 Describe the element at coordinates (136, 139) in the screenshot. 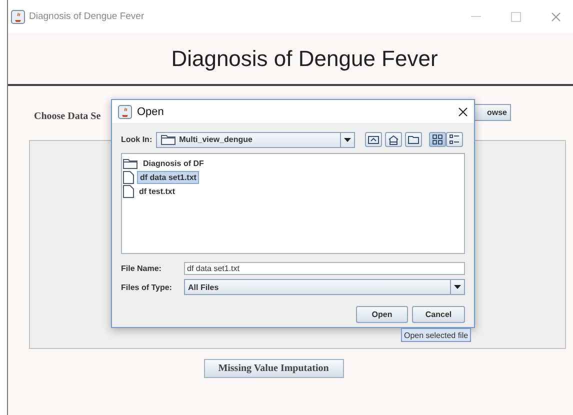

I see `look-in-label: Look In:` at that location.